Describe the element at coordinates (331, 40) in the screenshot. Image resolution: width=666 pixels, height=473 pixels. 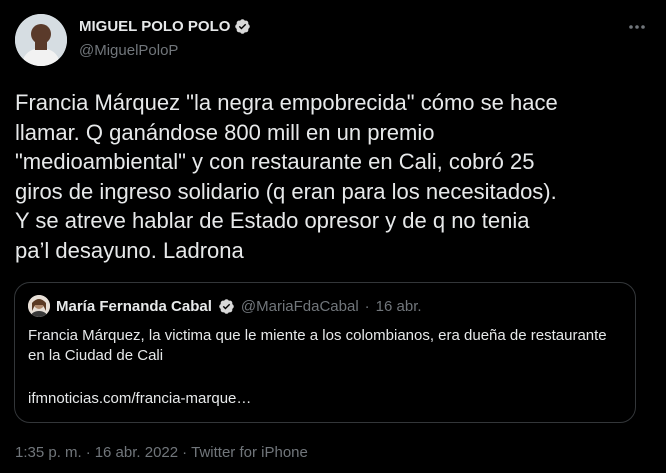
I see `tweet-header: MIGUEL POLO POLO @MiguelPoloP` at that location.